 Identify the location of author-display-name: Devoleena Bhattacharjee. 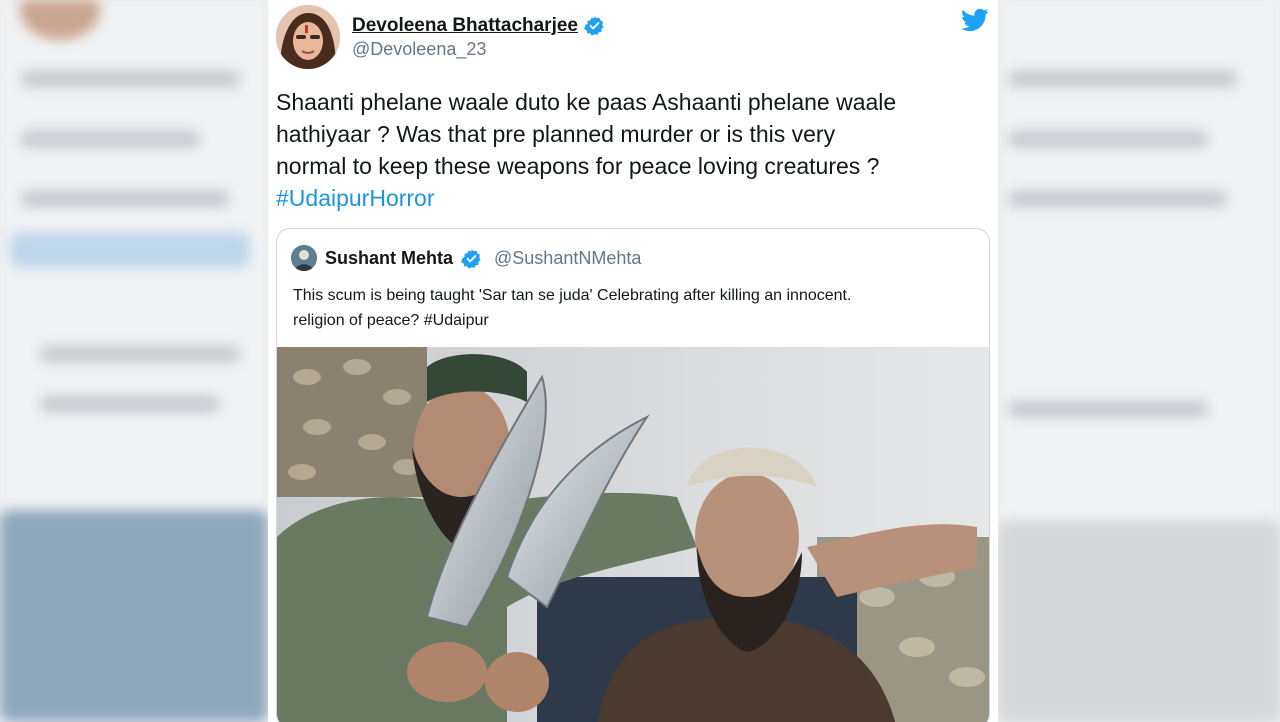
(465, 26).